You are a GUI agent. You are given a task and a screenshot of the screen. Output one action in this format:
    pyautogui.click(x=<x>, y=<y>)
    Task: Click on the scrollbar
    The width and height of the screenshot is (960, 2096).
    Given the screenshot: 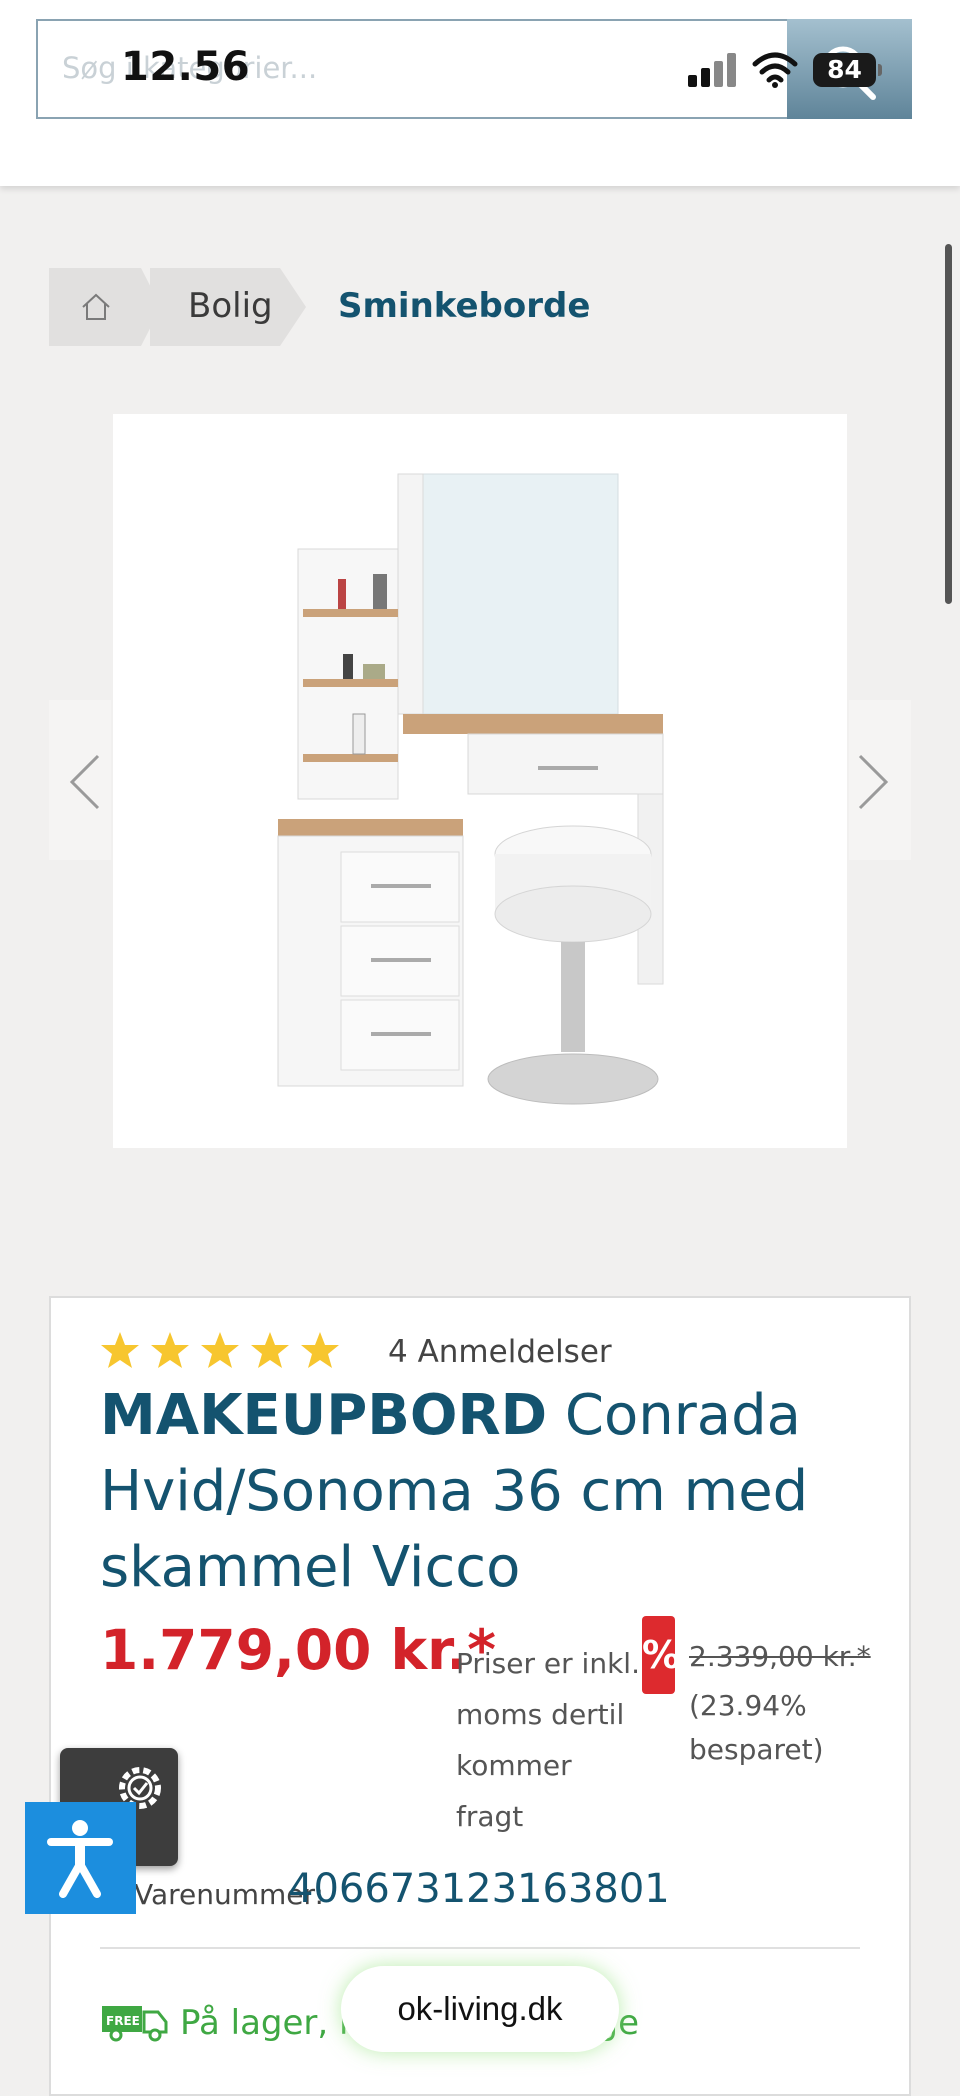 What is the action you would take?
    pyautogui.click(x=948, y=424)
    